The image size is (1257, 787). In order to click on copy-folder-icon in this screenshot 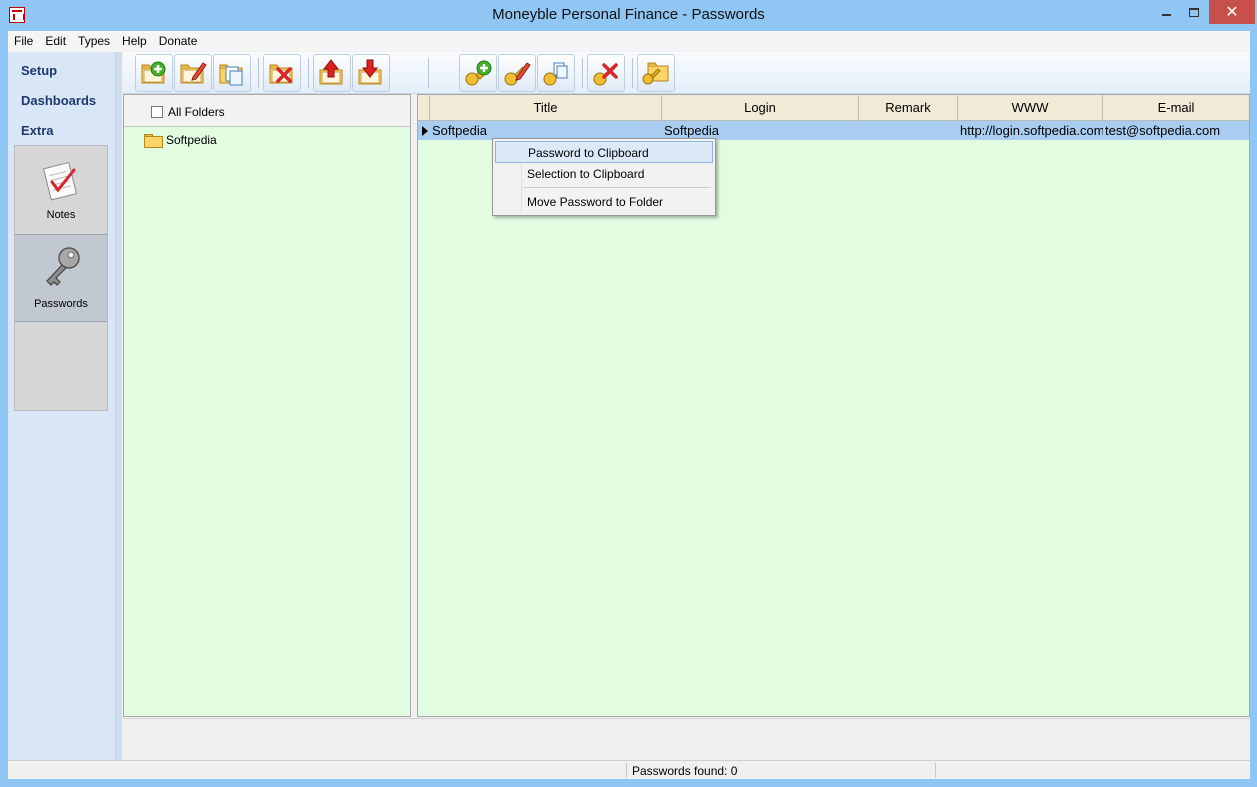, I will do `click(231, 75)`.